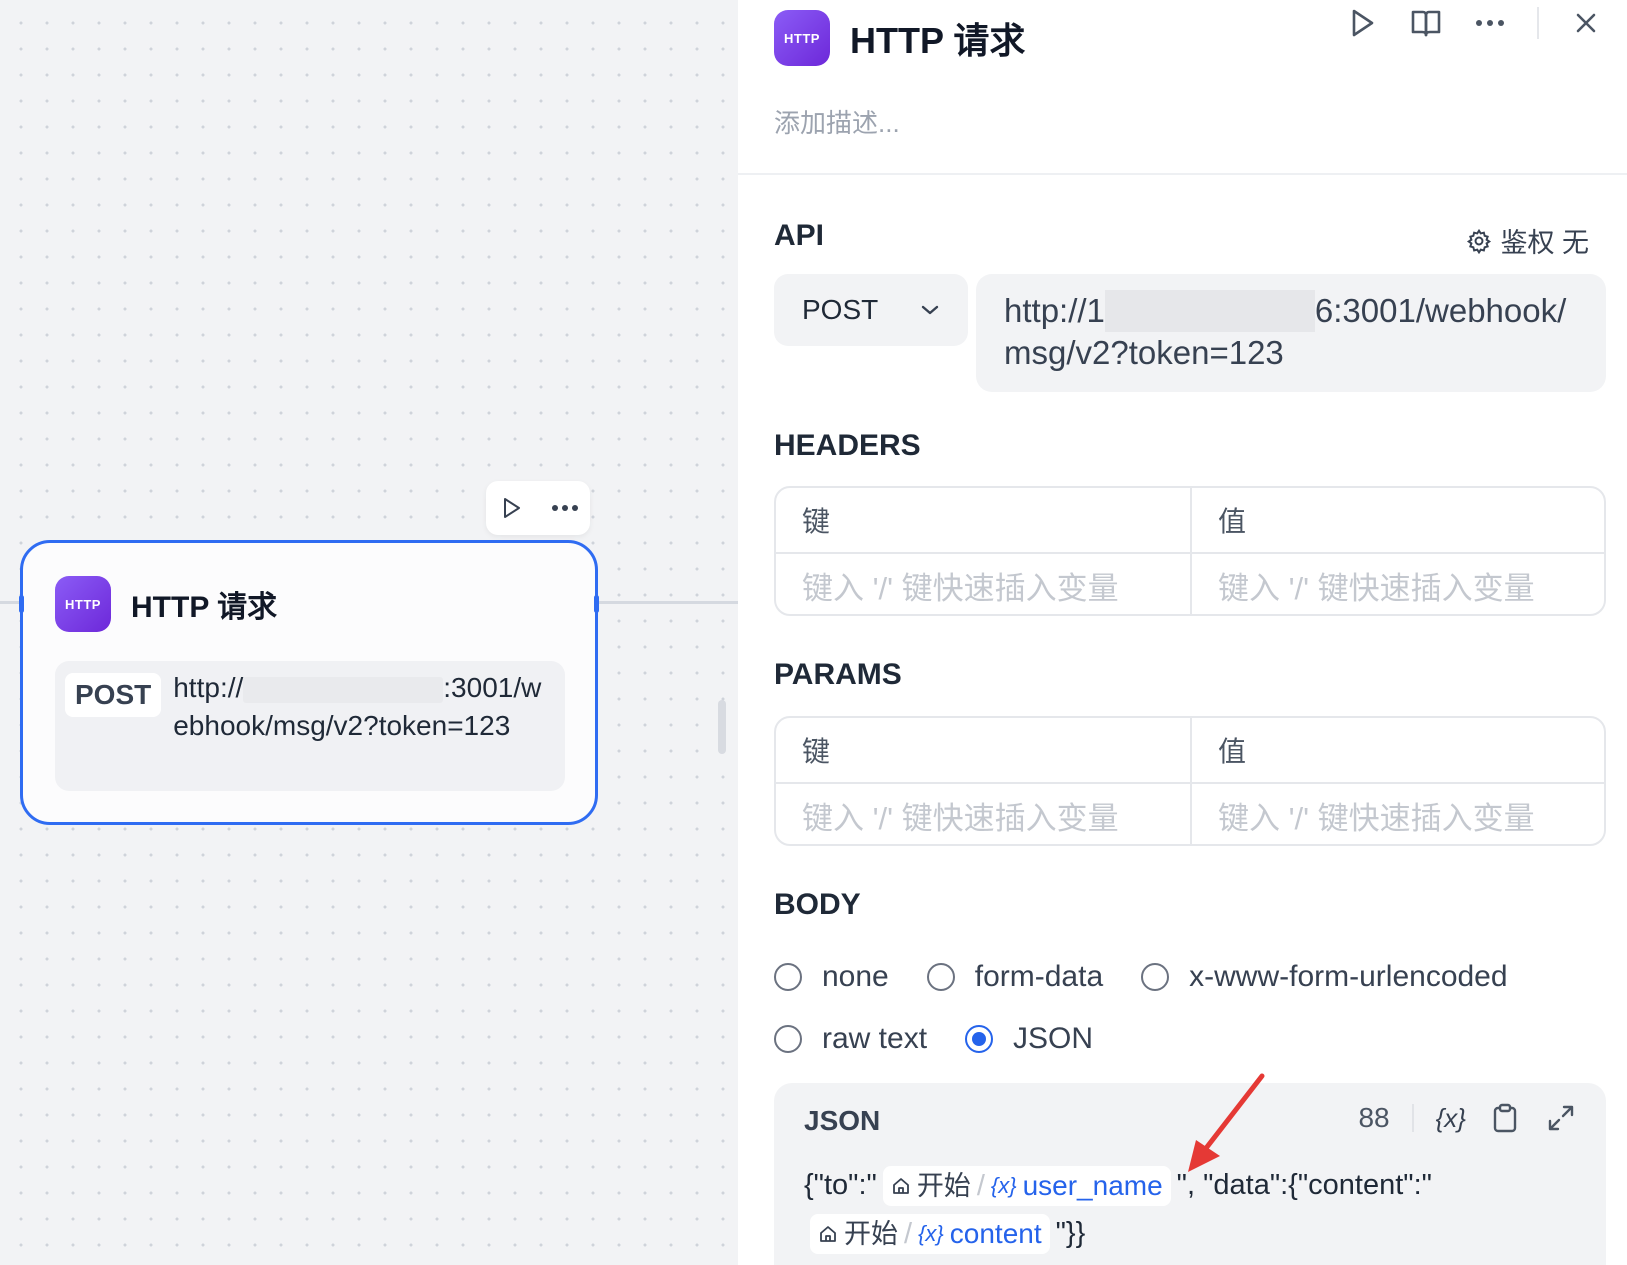  I want to click on radio-none, so click(788, 977).